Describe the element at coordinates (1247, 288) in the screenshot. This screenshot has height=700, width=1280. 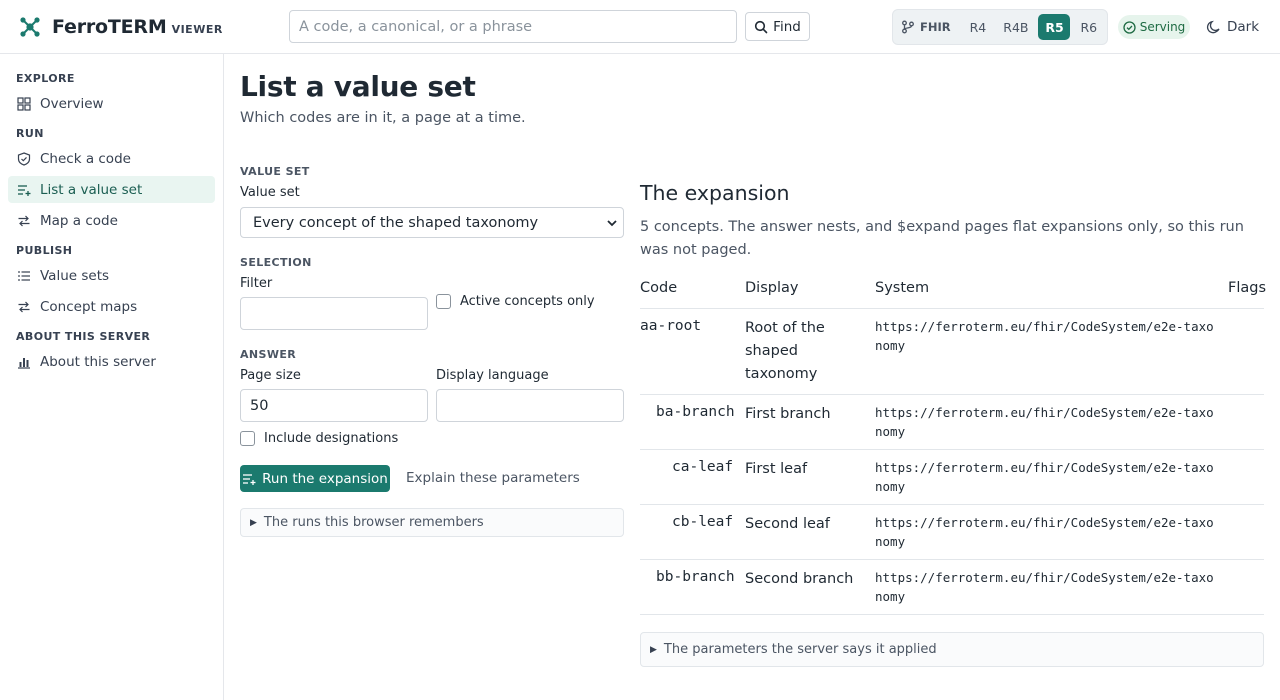
I see `column-header-flags: Flags` at that location.